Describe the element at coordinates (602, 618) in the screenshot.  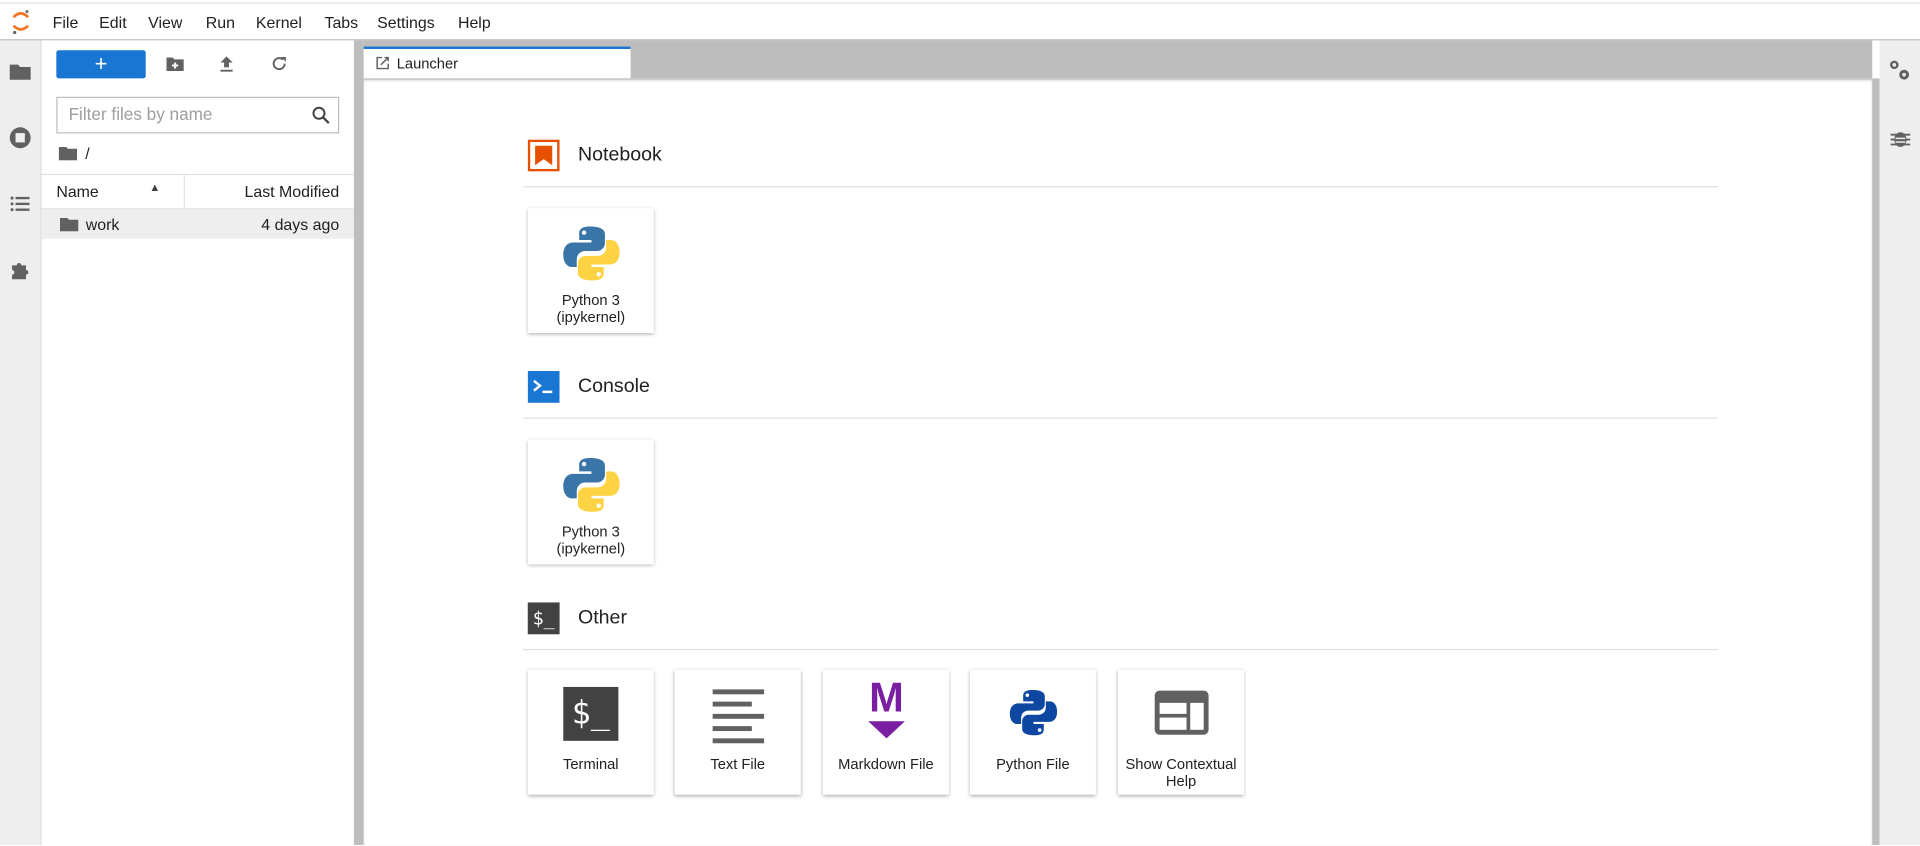
I see `section-title: Other` at that location.